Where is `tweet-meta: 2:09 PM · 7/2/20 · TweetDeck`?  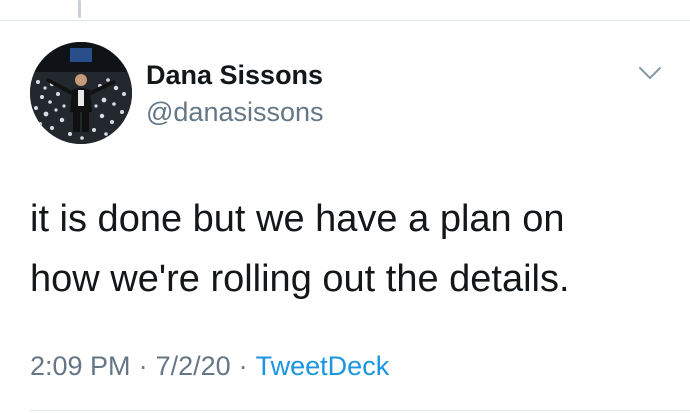
tweet-meta: 2:09 PM · 7/2/20 · TweetDeck is located at coordinates (209, 366).